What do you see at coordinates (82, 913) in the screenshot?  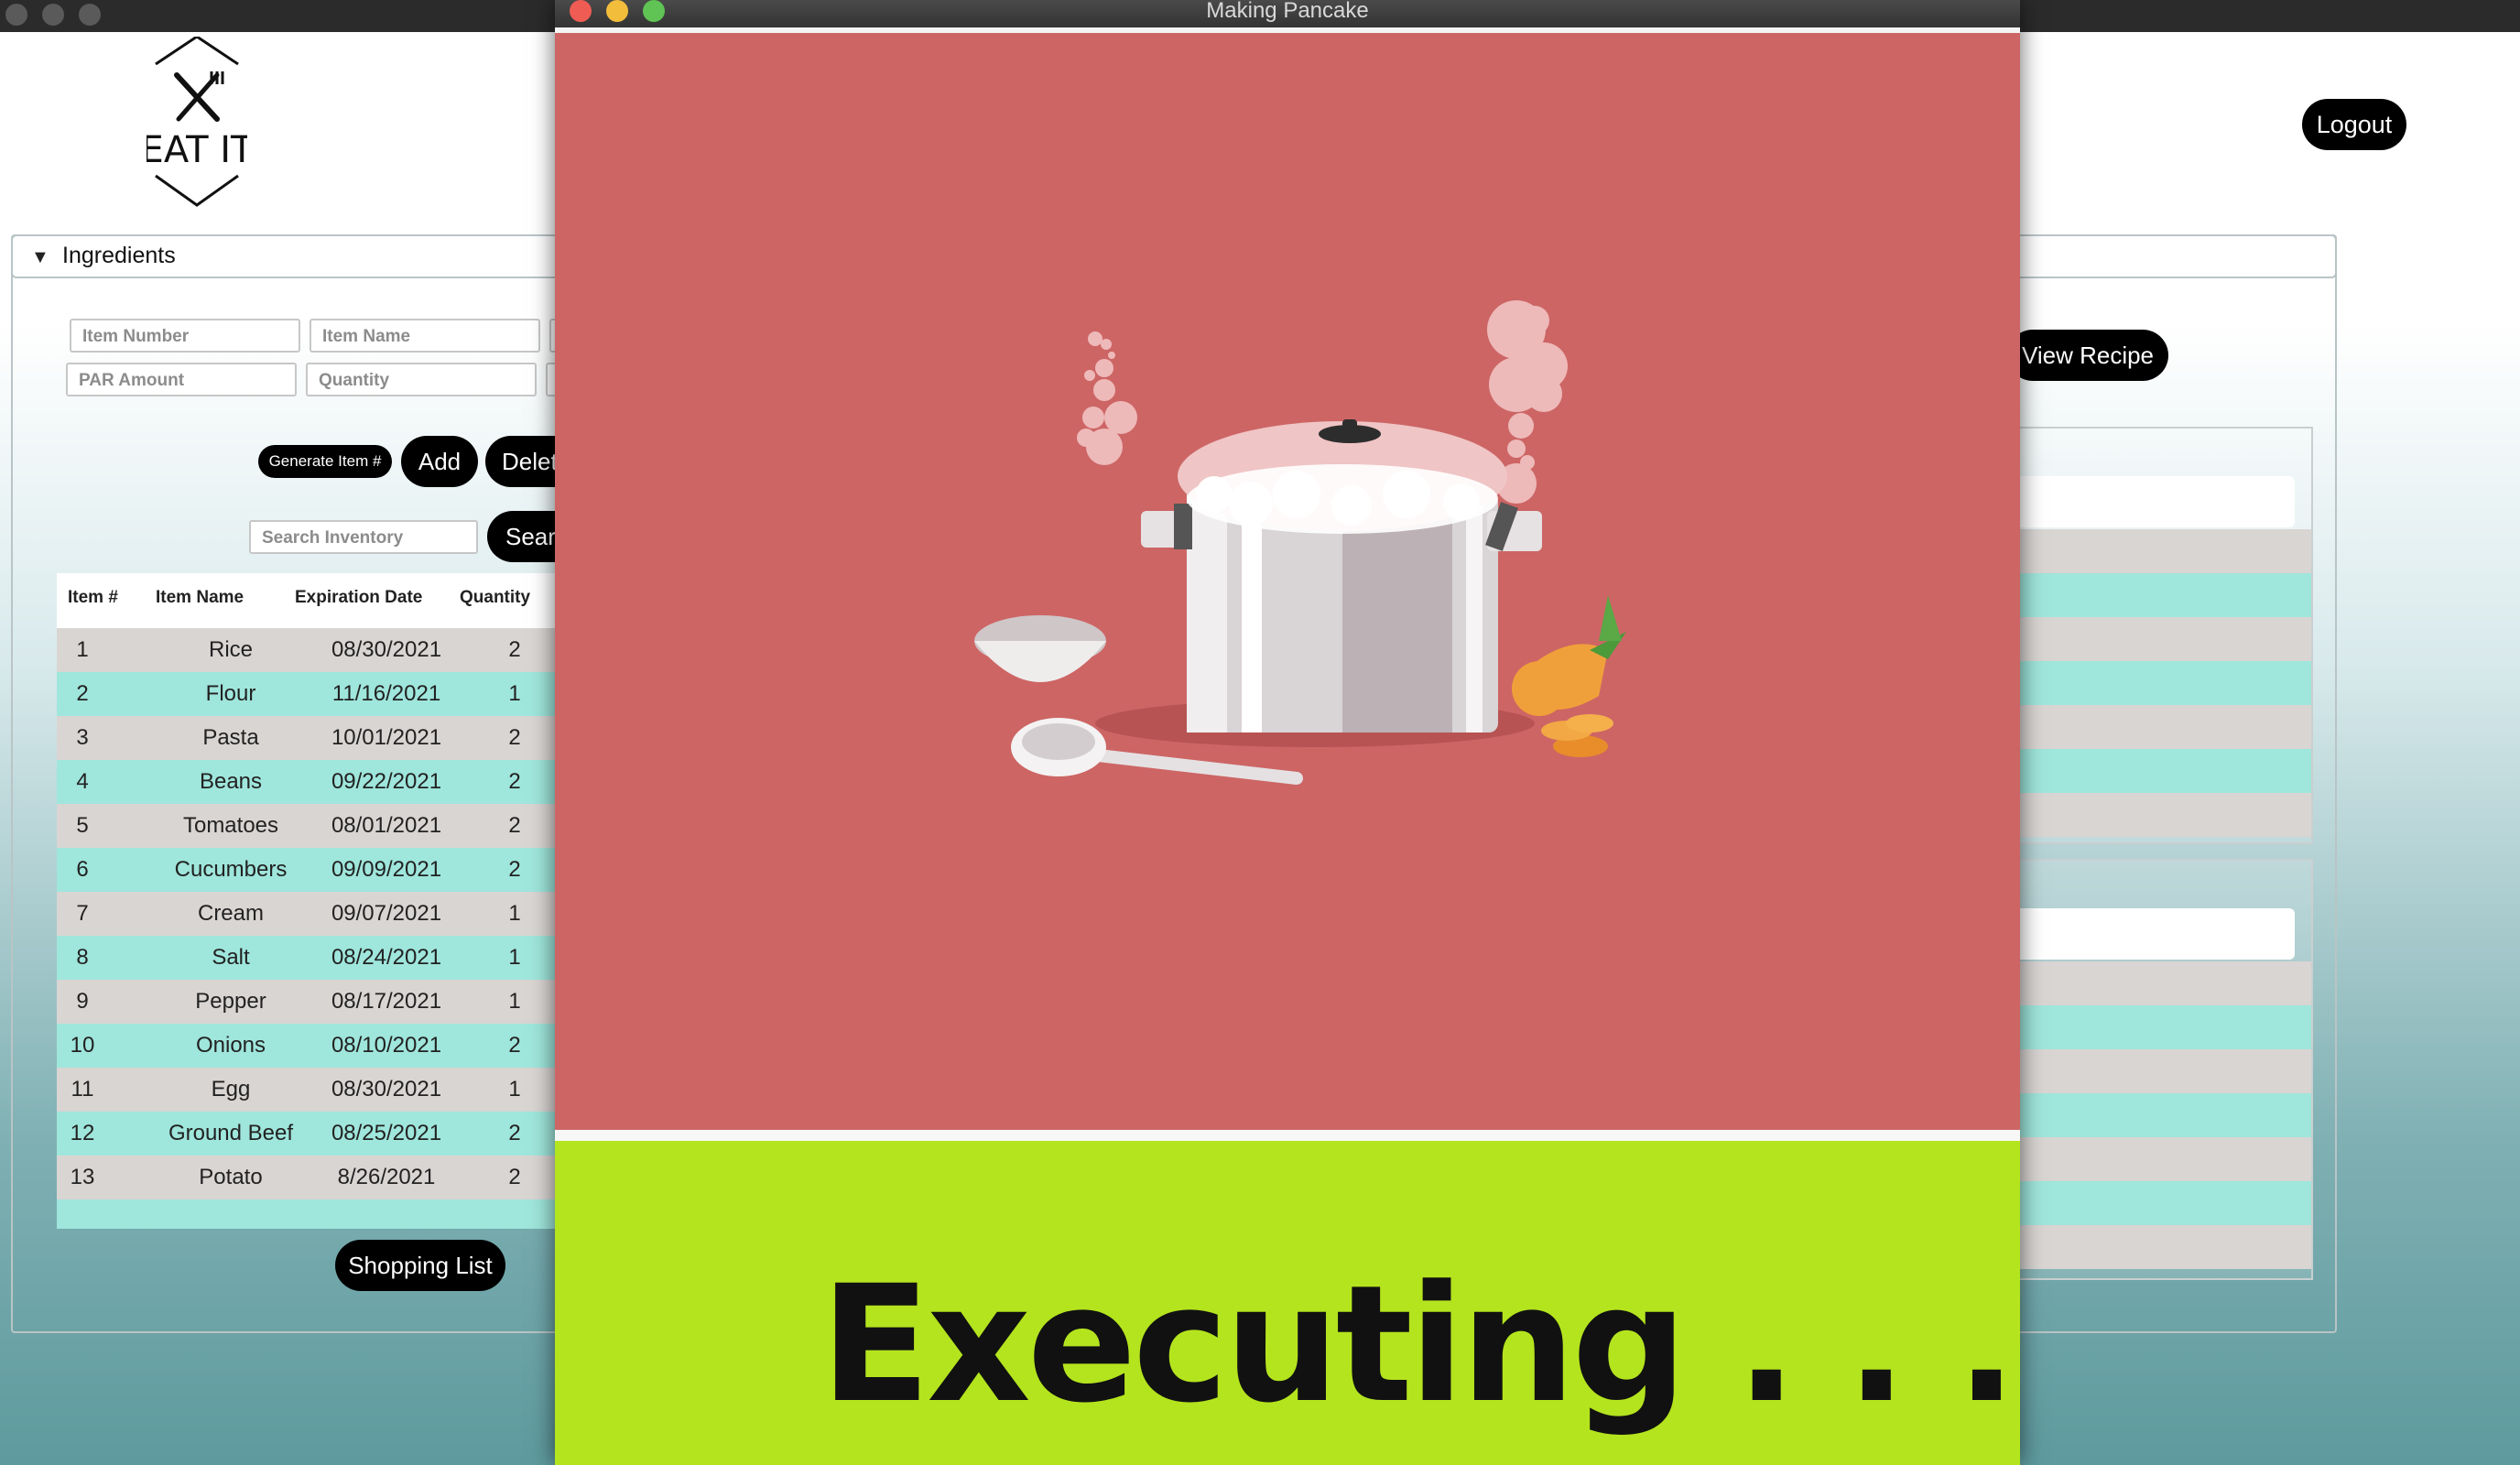 I see `table-cell-num: 7` at bounding box center [82, 913].